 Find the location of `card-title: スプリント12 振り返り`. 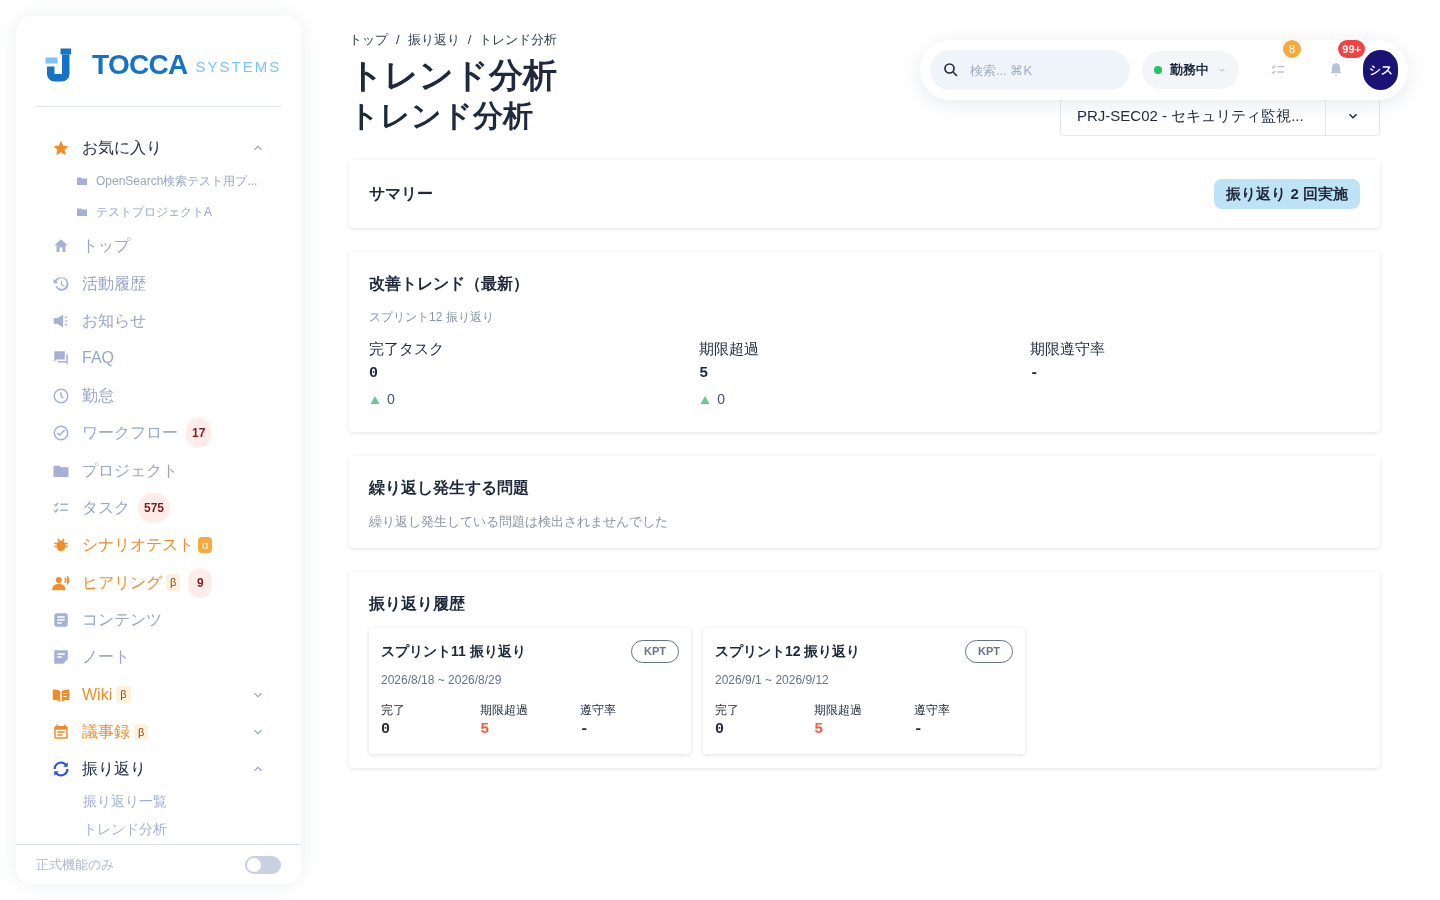

card-title: スプリント12 振り返り is located at coordinates (788, 651).